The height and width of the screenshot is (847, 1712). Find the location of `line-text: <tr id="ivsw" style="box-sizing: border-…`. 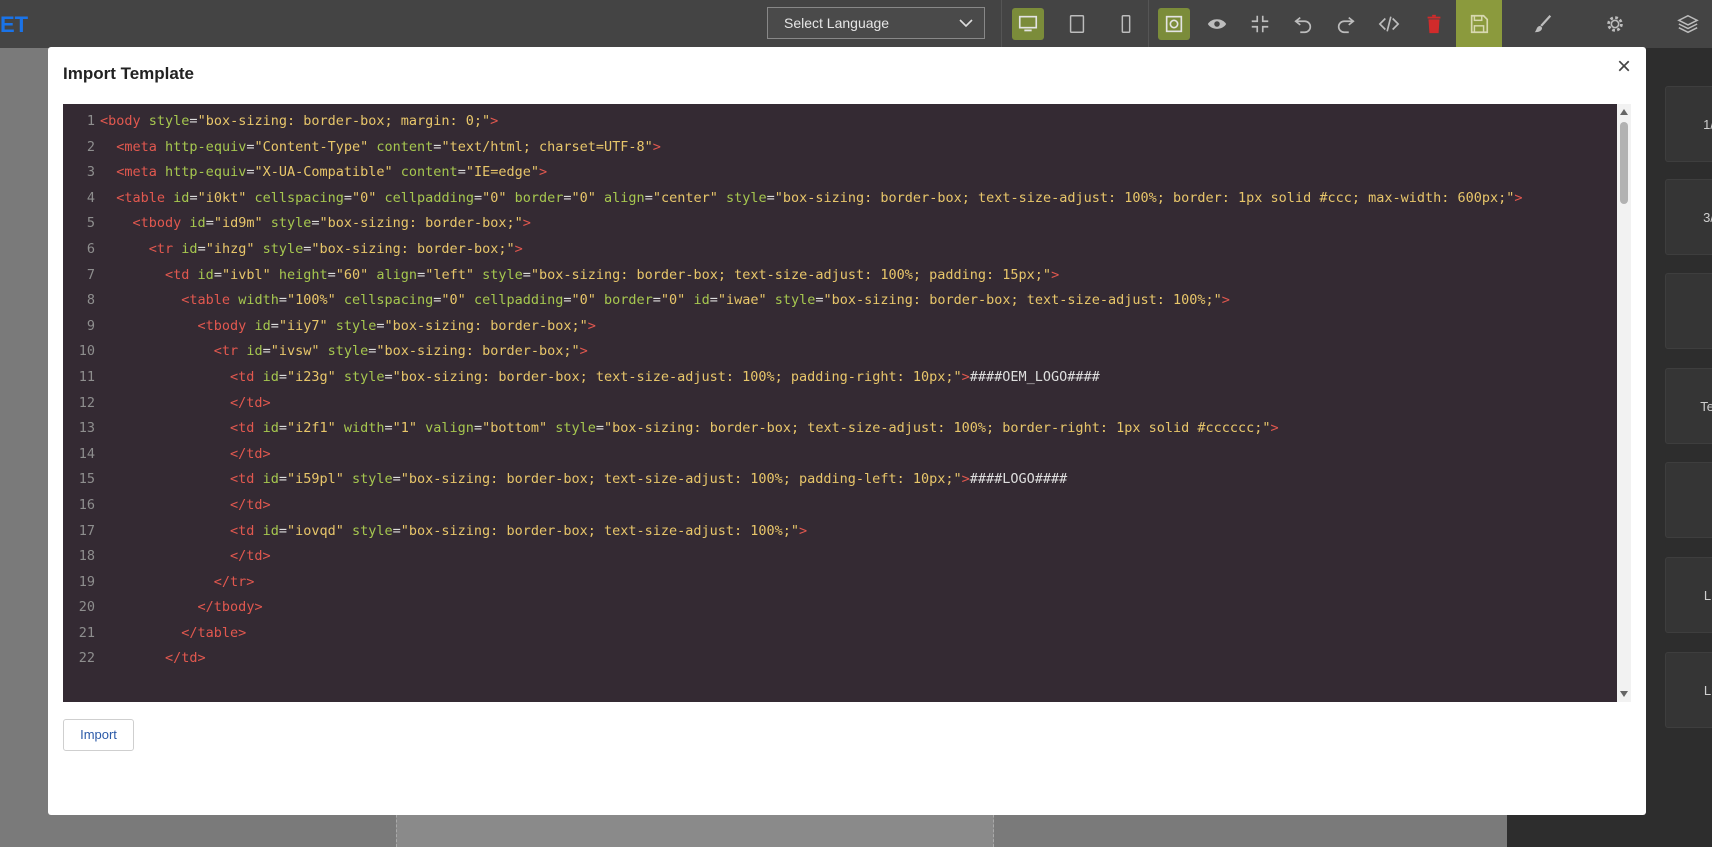

line-text: <tr id="ivsw" style="box-sizing: border-… is located at coordinates (400, 351).